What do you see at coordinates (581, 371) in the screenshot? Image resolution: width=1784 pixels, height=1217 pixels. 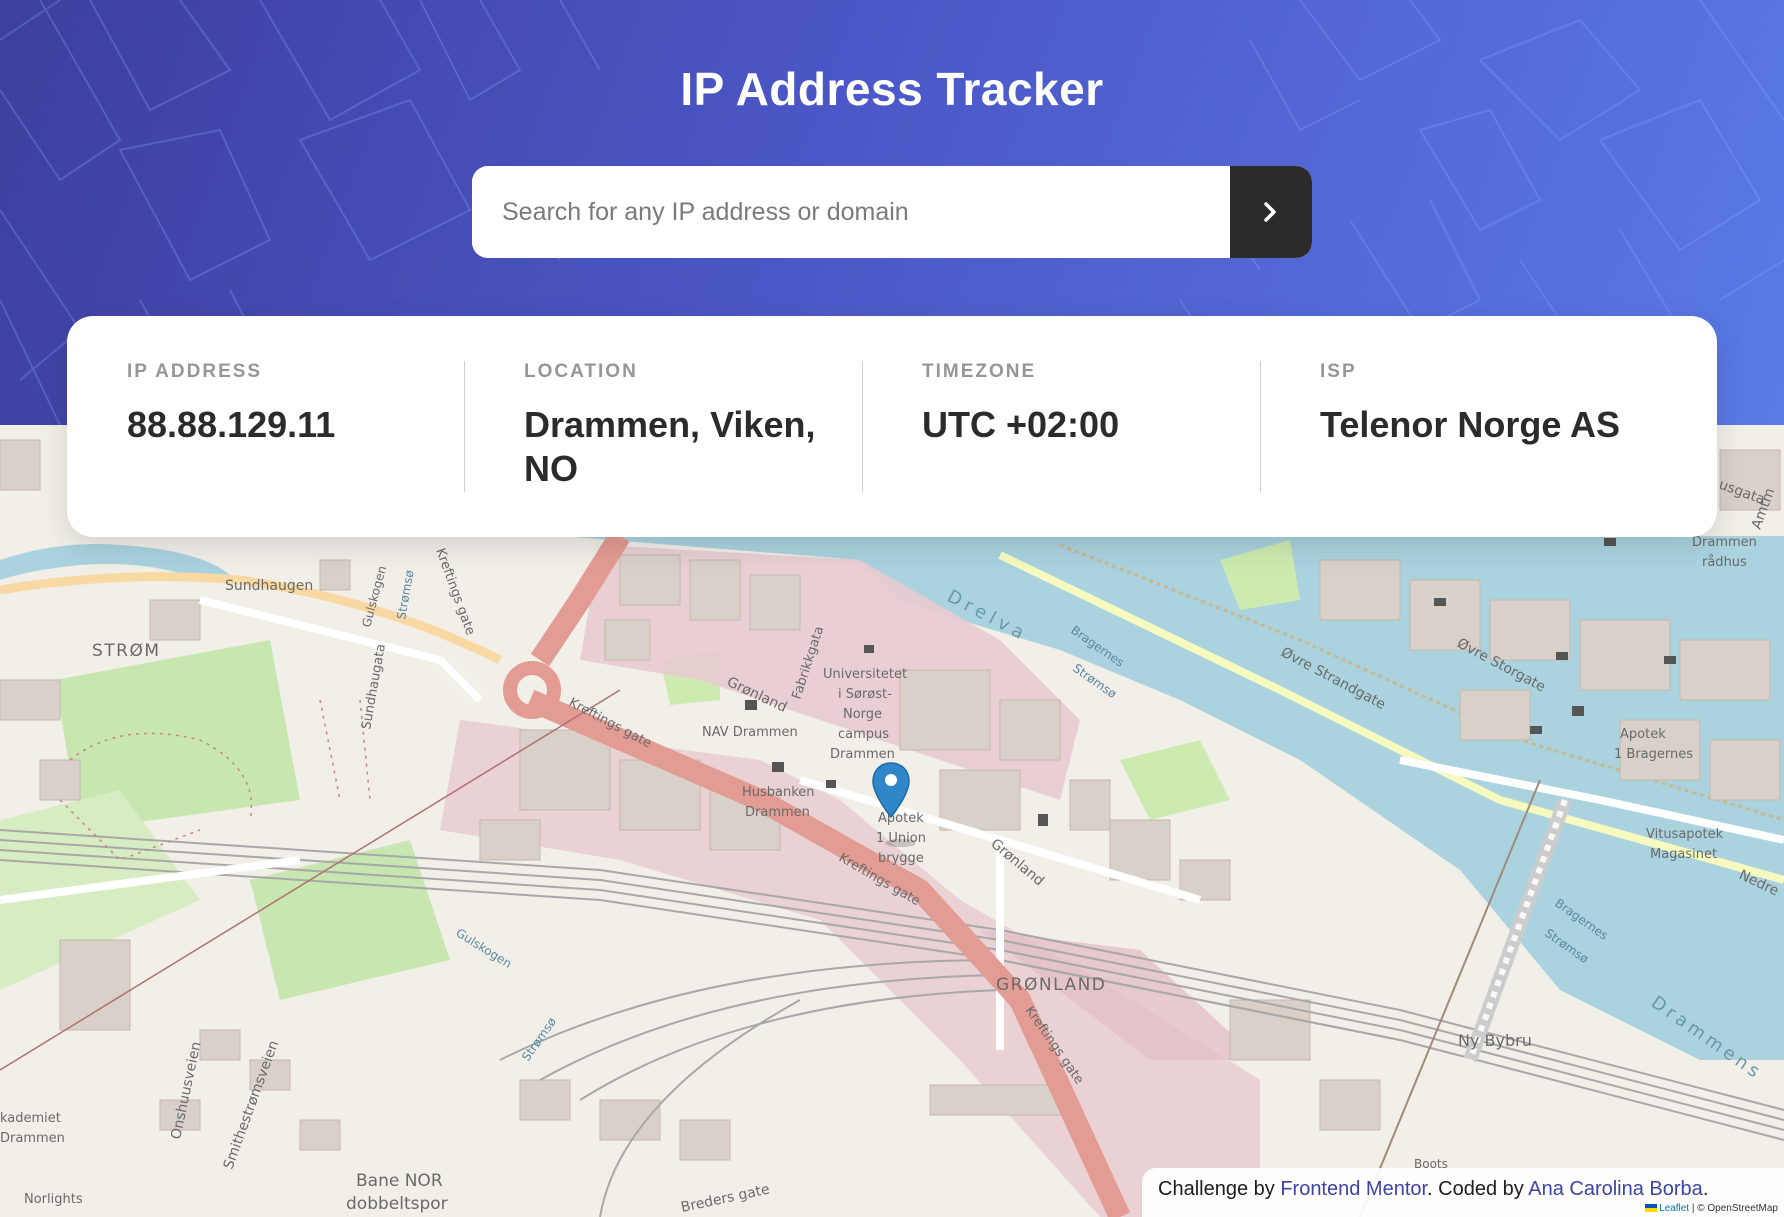 I see `info-label: LOCATION` at bounding box center [581, 371].